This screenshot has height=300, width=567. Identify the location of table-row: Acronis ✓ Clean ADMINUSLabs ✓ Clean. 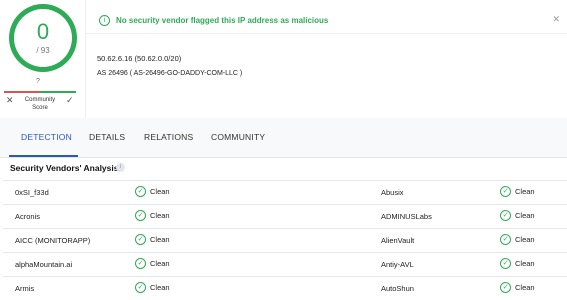
(285, 217).